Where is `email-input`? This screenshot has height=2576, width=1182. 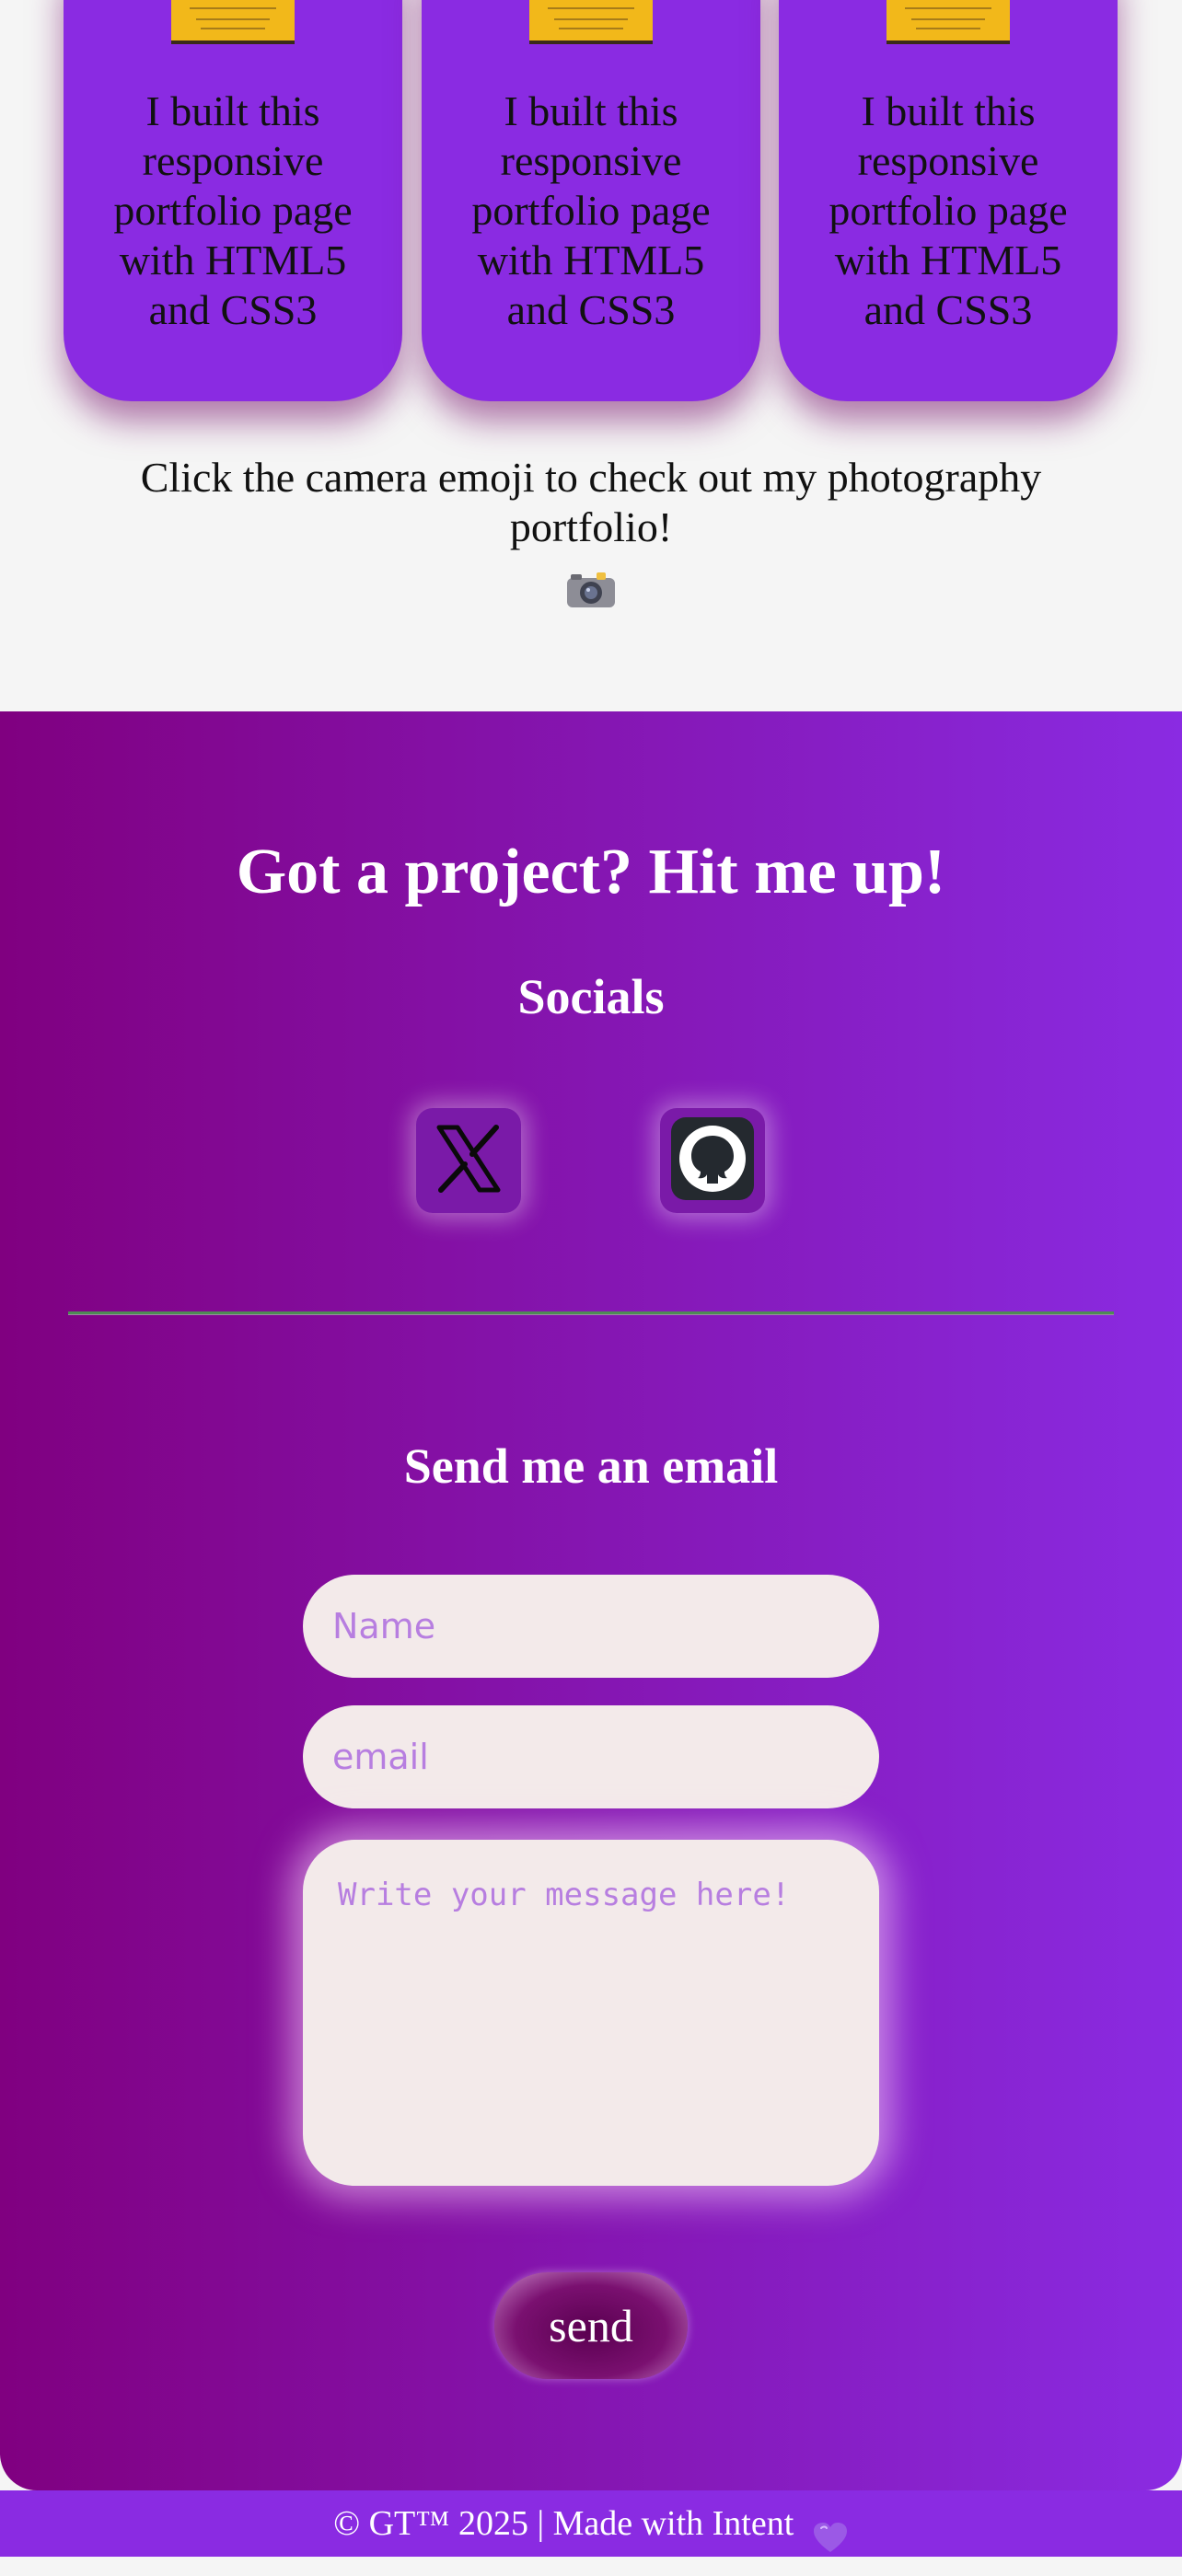 email-input is located at coordinates (591, 1757).